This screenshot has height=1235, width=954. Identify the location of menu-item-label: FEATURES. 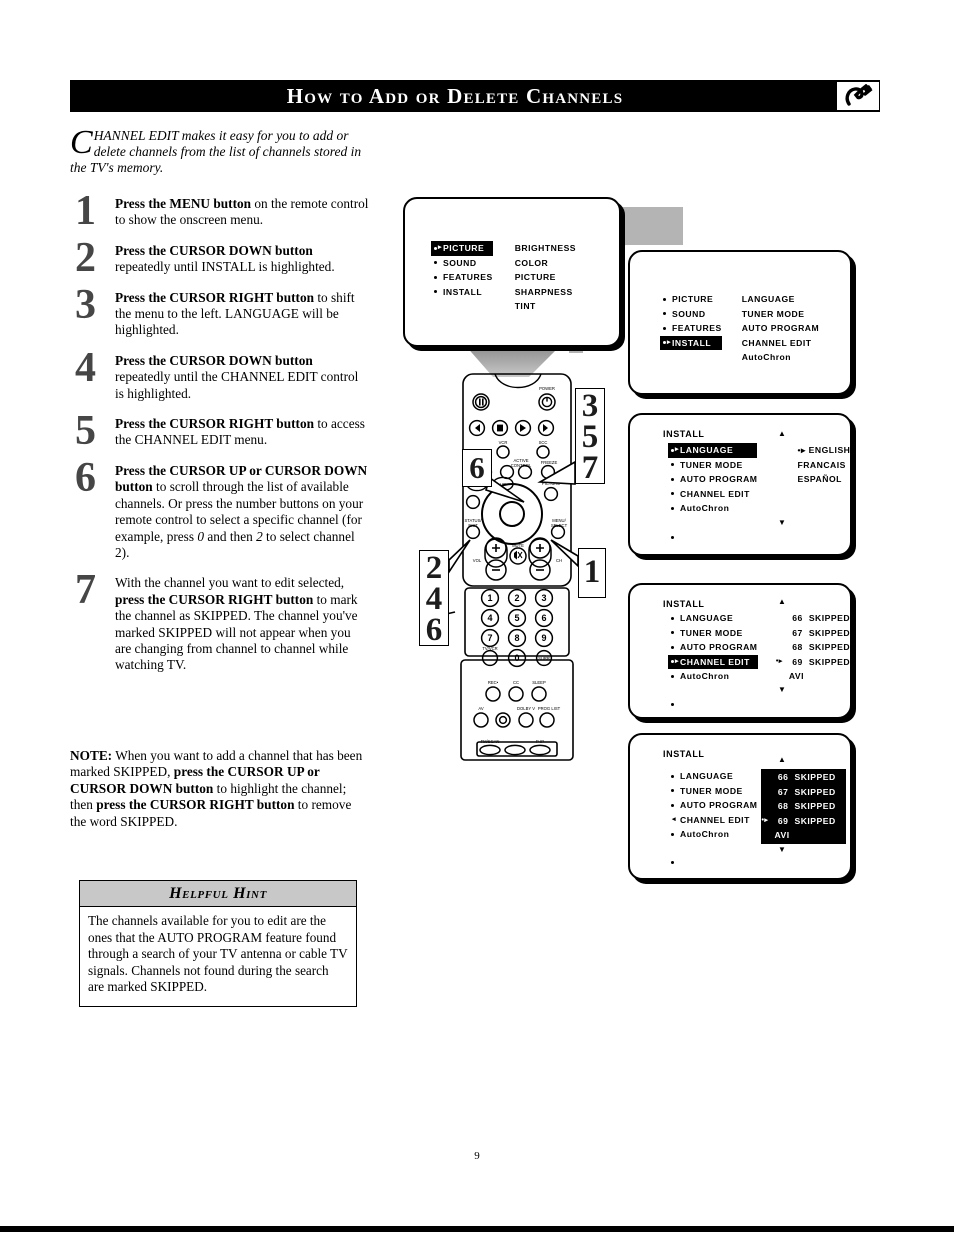
(468, 277).